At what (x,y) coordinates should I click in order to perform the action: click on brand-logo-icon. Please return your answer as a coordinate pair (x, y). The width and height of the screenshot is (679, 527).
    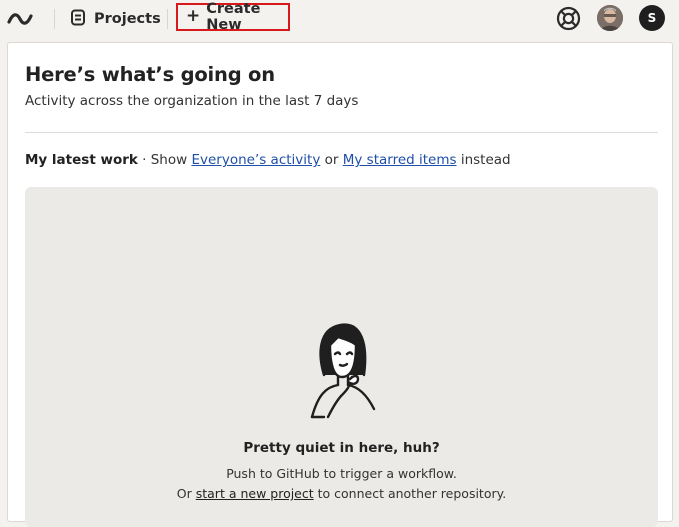
    Looking at the image, I should click on (20, 19).